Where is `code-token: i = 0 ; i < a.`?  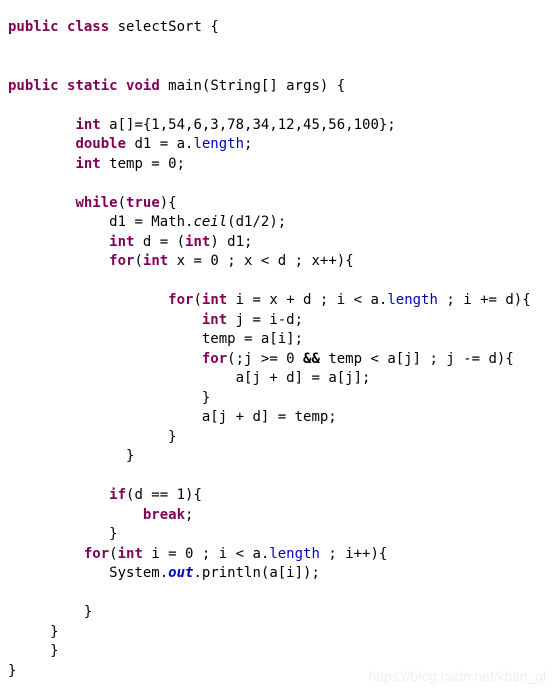
code-token: i = 0 ; i < a. is located at coordinates (206, 553).